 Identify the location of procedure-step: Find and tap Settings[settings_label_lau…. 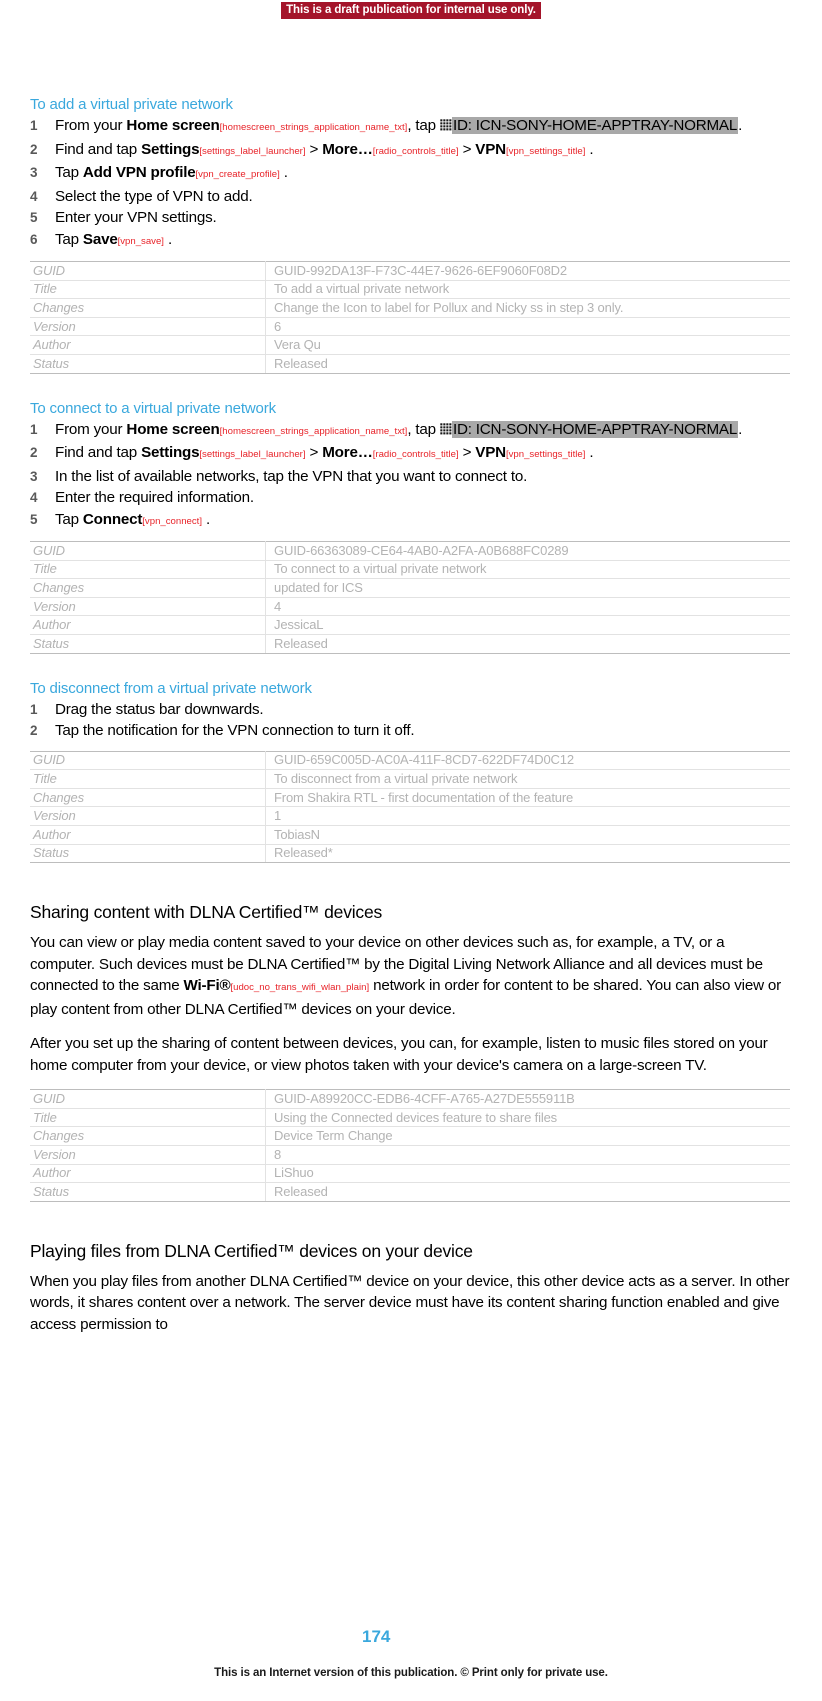
(410, 454).